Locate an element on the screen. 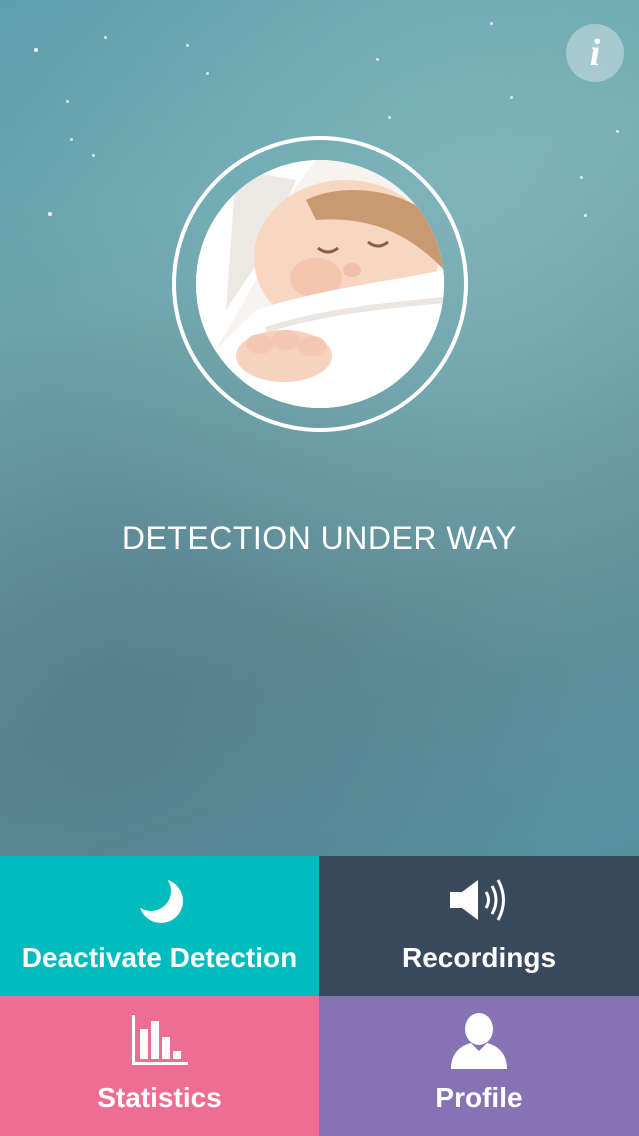 This screenshot has width=639, height=1136. moon-icon is located at coordinates (160, 900).